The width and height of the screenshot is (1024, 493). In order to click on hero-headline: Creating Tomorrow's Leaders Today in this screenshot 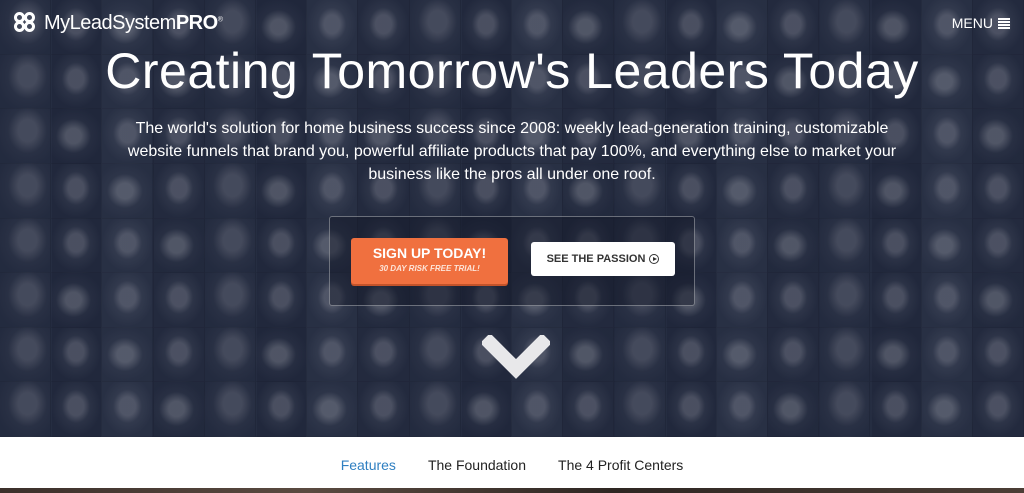, I will do `click(512, 71)`.